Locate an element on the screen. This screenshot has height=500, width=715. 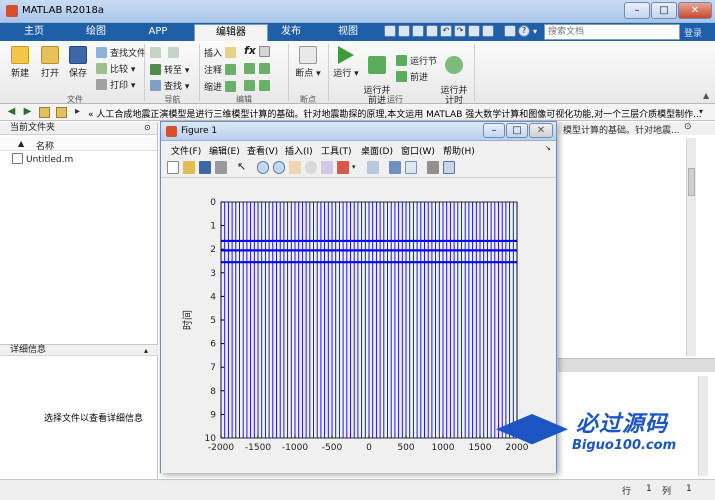
menu-help: 帮助(H) is located at coordinates (459, 150).